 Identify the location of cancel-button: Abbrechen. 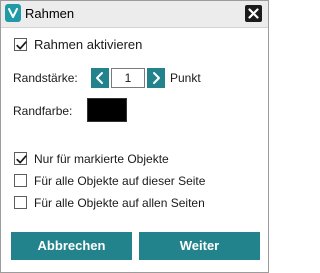
(71, 246).